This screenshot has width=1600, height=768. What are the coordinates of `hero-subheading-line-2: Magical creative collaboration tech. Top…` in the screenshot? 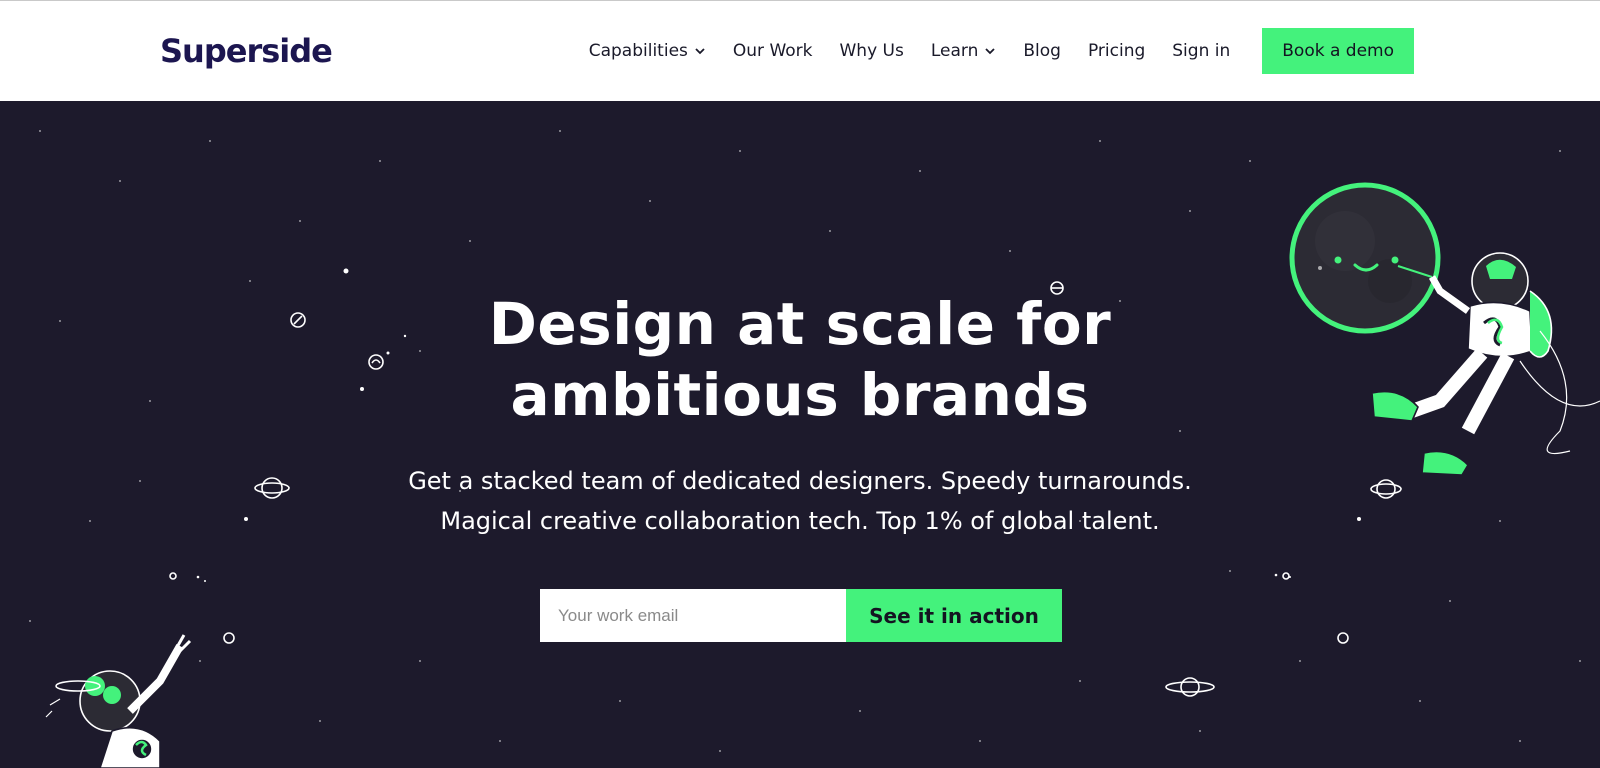 It's located at (800, 521).